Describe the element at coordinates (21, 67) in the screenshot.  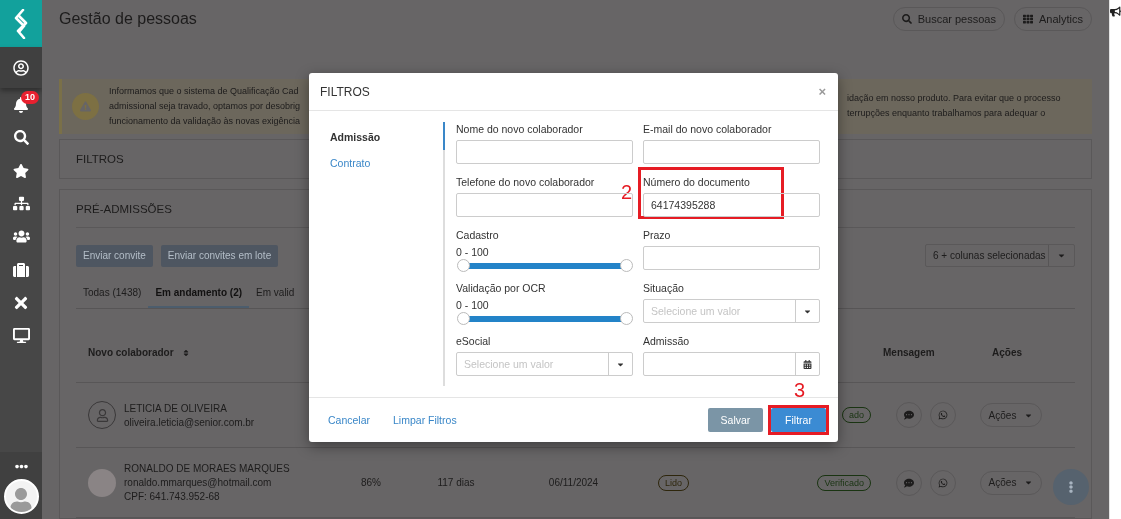
I see `user-icon` at that location.